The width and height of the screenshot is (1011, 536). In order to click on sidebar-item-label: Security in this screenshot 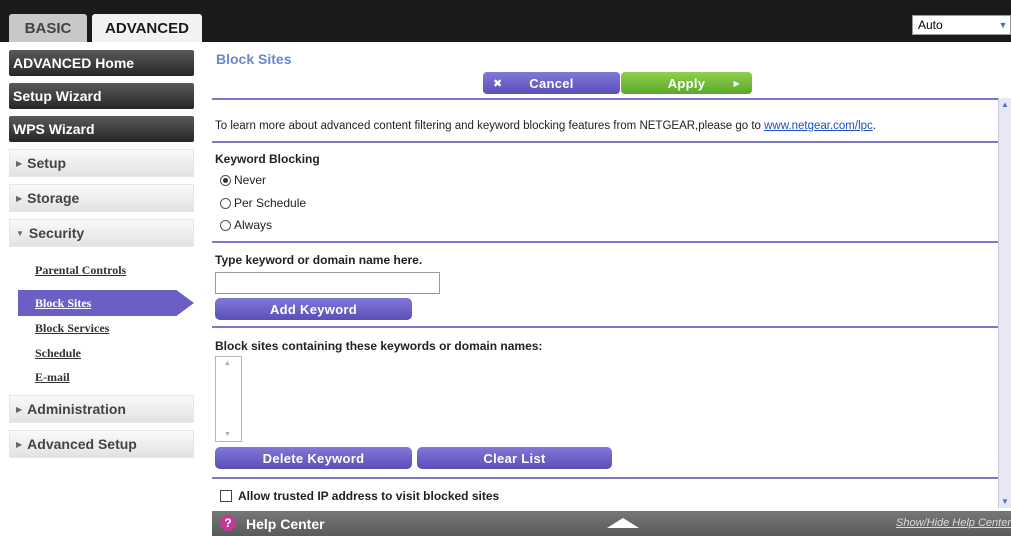, I will do `click(56, 233)`.